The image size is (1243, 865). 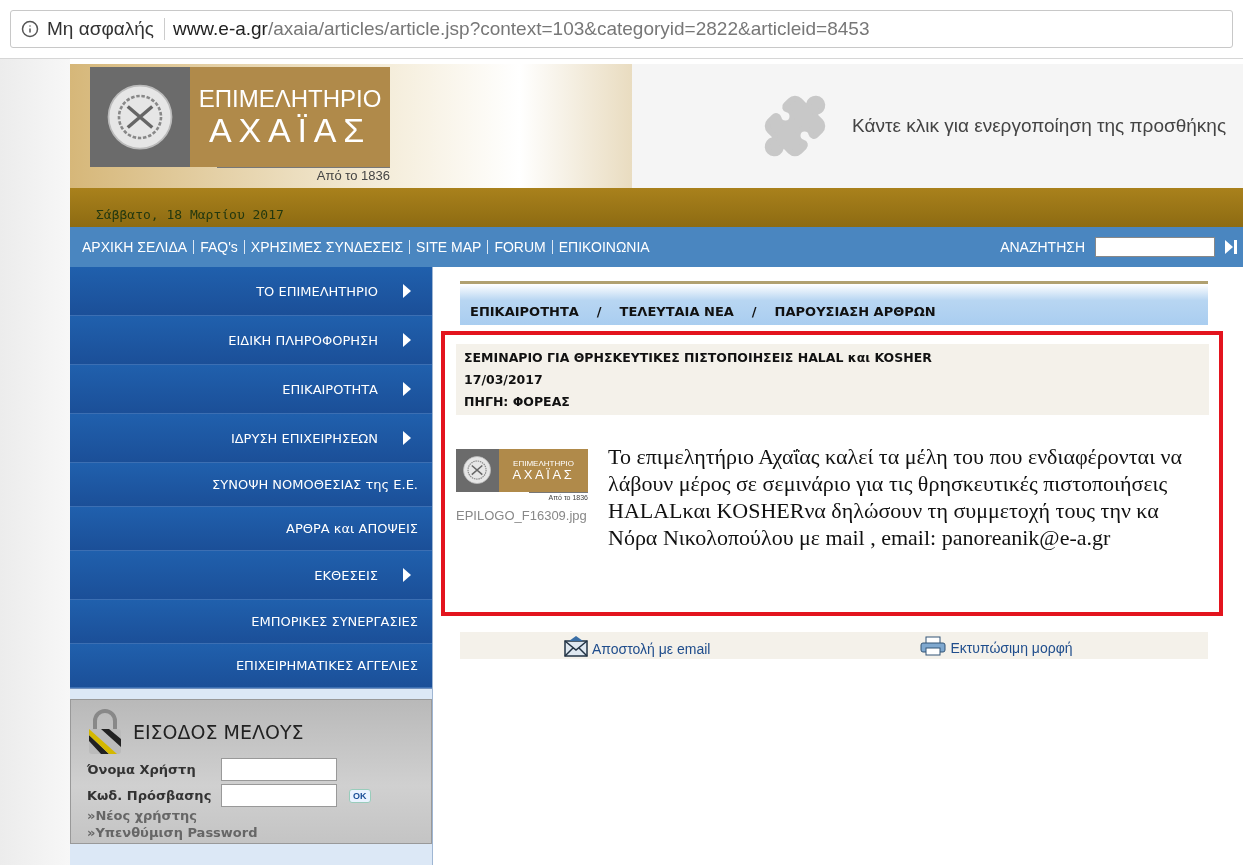 What do you see at coordinates (251, 340) in the screenshot?
I see `menu-item: ΕΙΔΙΚΗ ΠΛΗΡΟΦΟΡΗΣΗ` at bounding box center [251, 340].